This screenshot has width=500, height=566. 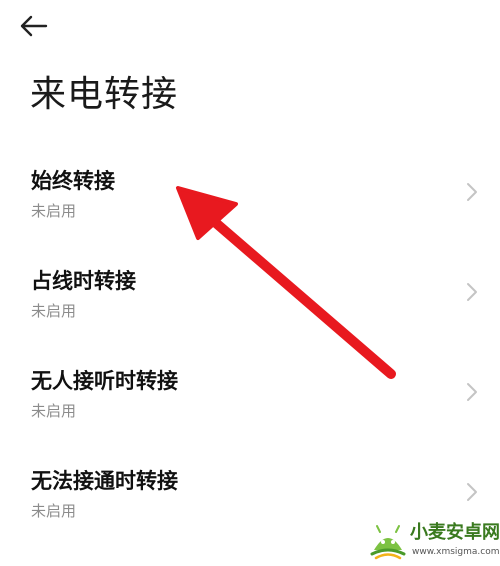 I want to click on watermark: 小麦安卓网 www.xmsigma.com, so click(x=434, y=541).